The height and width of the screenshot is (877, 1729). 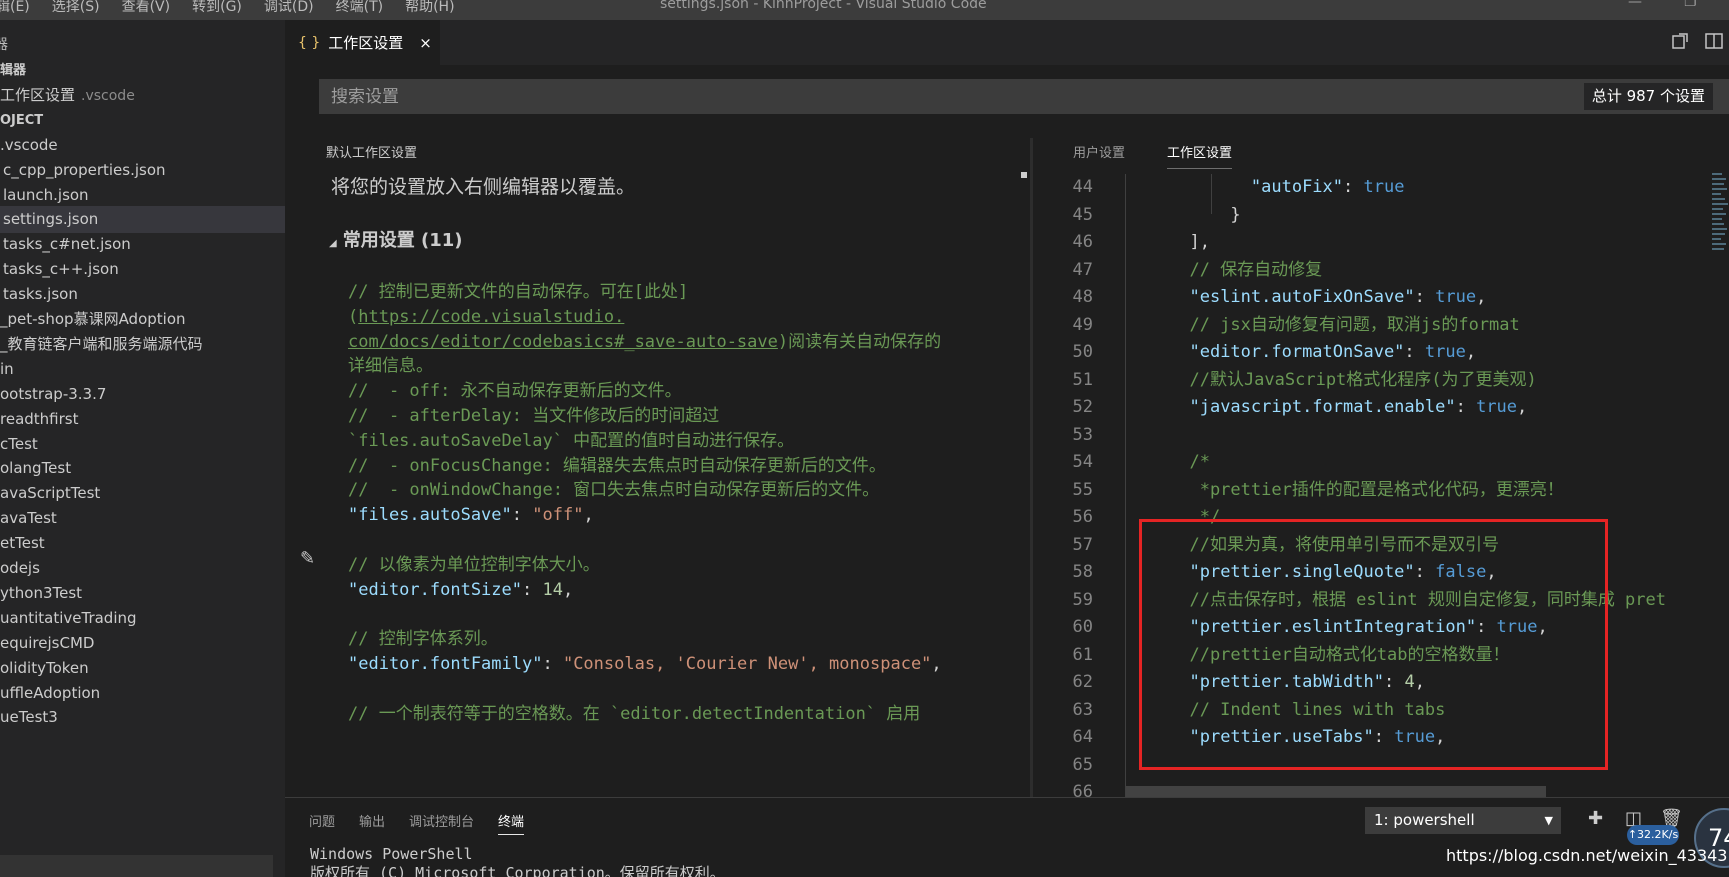 I want to click on explorer-item-label: olangTest, so click(x=36, y=468).